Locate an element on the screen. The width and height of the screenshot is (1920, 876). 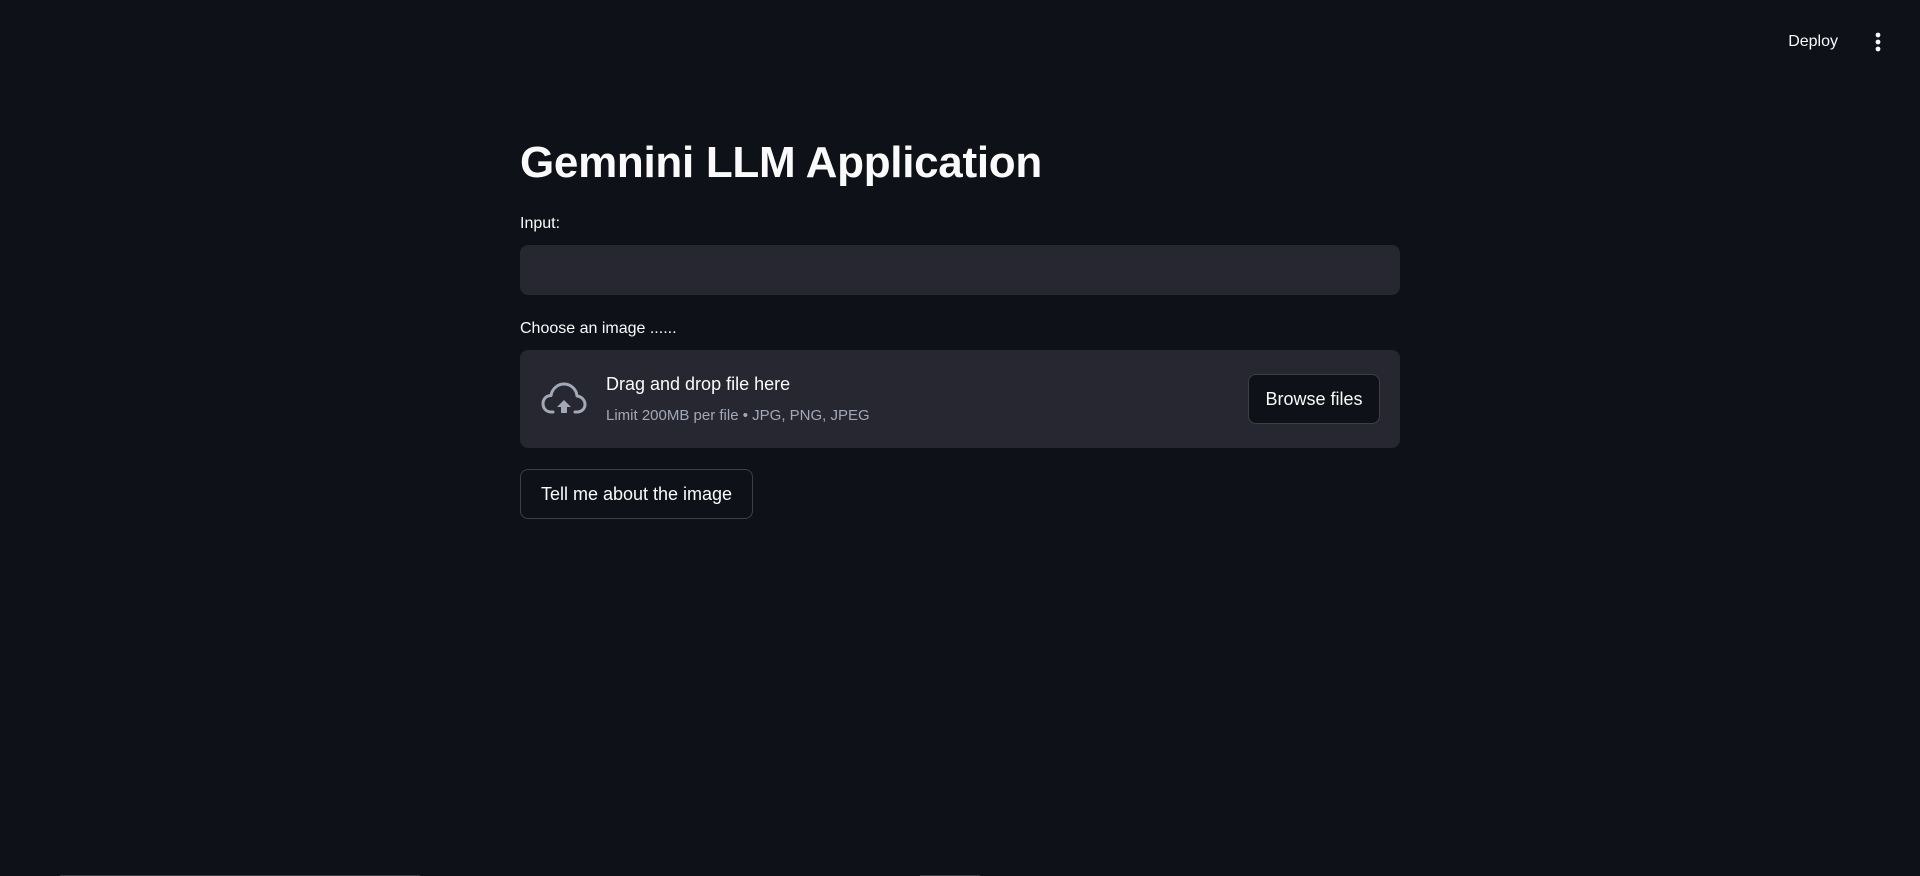
top-toolbar: Deploy is located at coordinates (1836, 42).